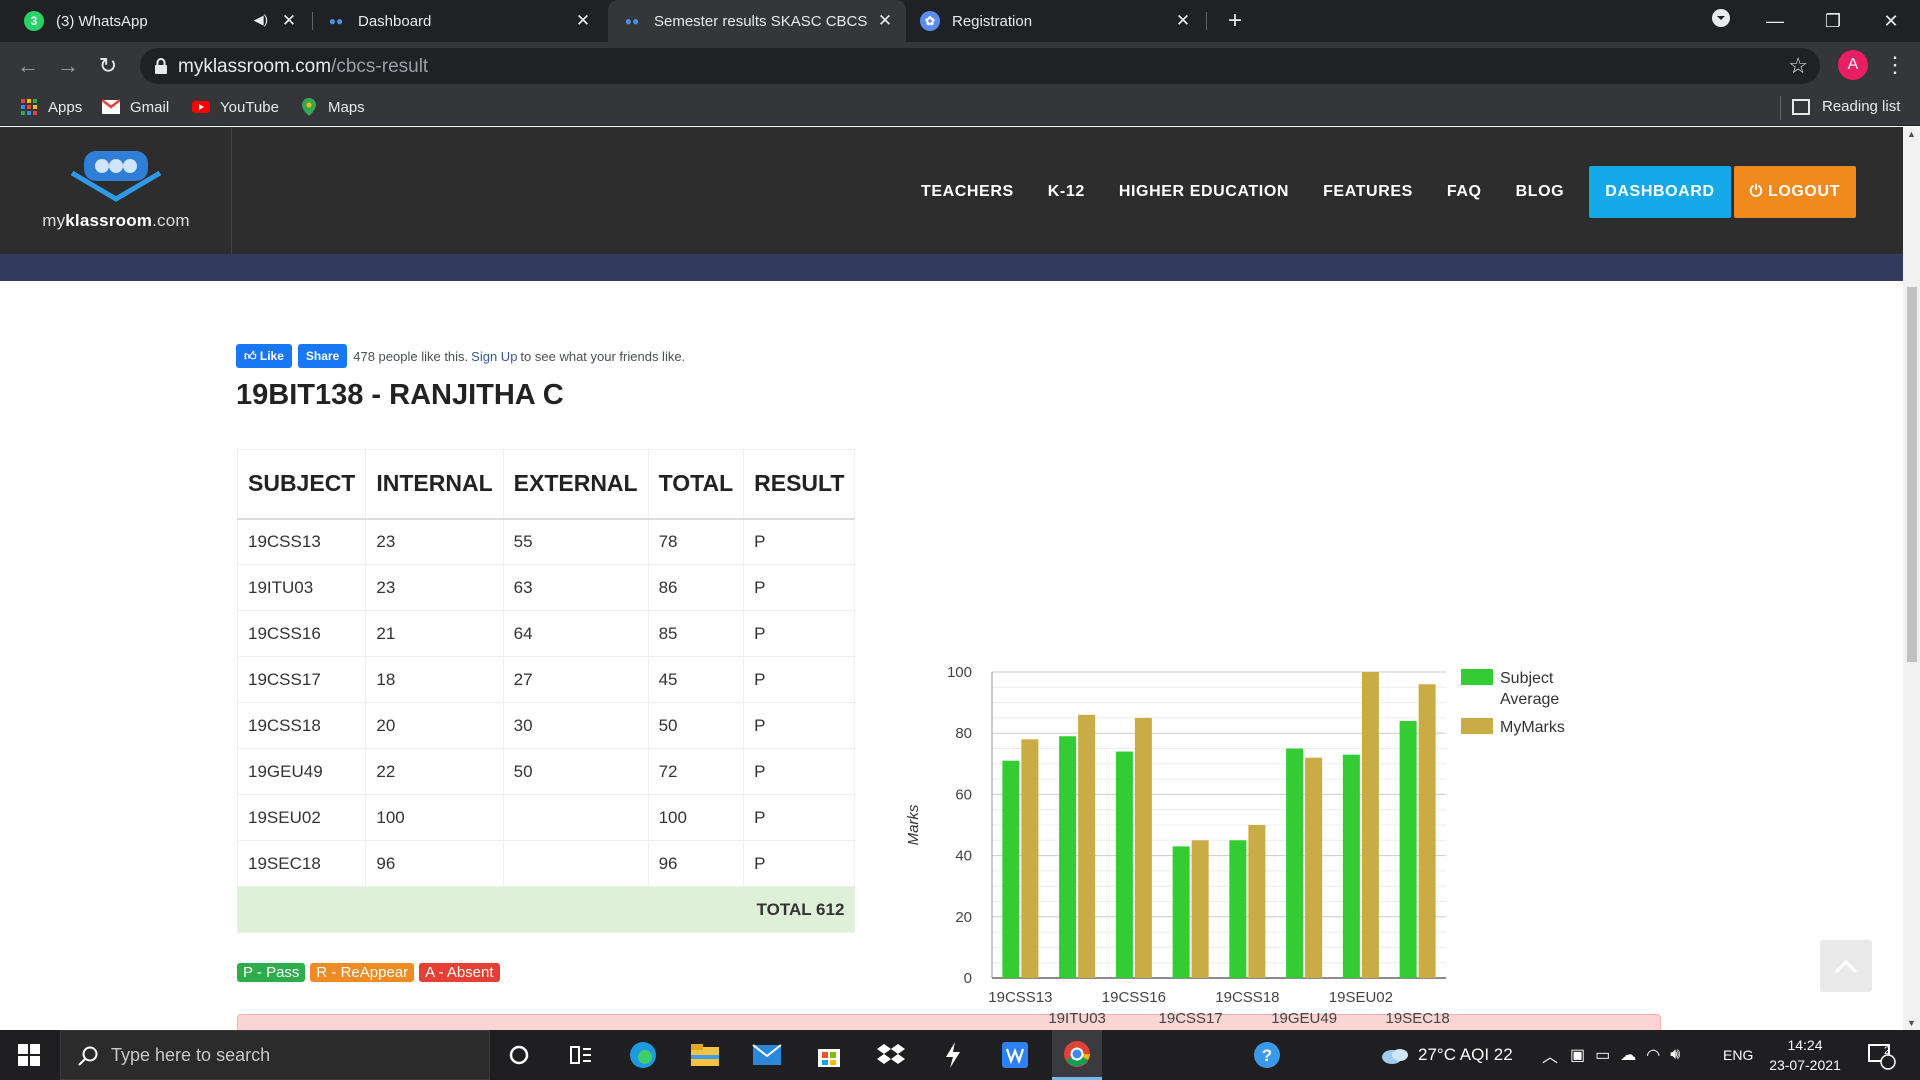 The image size is (1920, 1080). What do you see at coordinates (380, 66) in the screenshot?
I see `url-path: /cbcs-result` at bounding box center [380, 66].